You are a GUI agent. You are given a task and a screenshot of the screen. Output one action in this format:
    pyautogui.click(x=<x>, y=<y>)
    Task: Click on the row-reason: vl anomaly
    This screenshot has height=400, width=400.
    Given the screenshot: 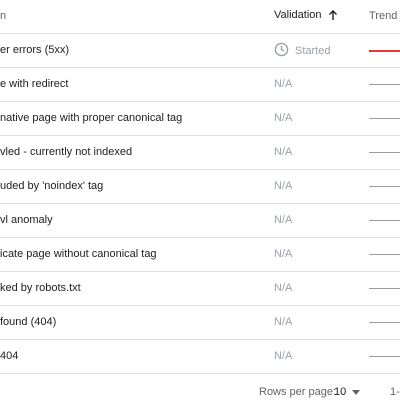 What is the action you would take?
    pyautogui.click(x=26, y=220)
    